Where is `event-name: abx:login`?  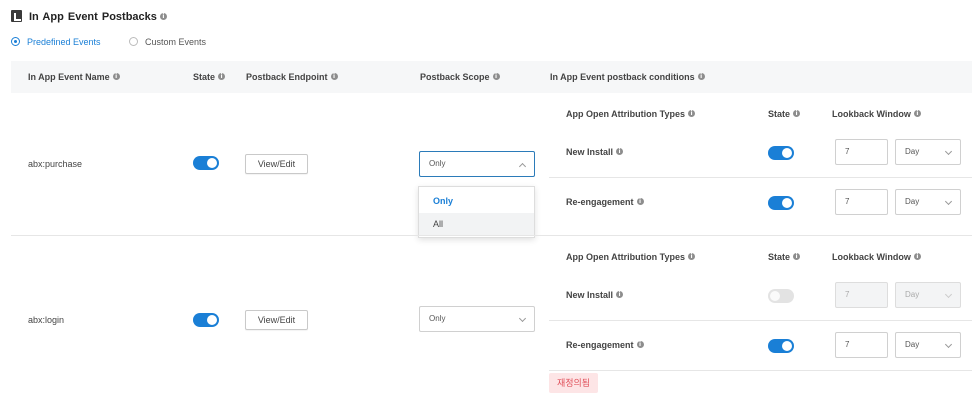 event-name: abx:login is located at coordinates (46, 320).